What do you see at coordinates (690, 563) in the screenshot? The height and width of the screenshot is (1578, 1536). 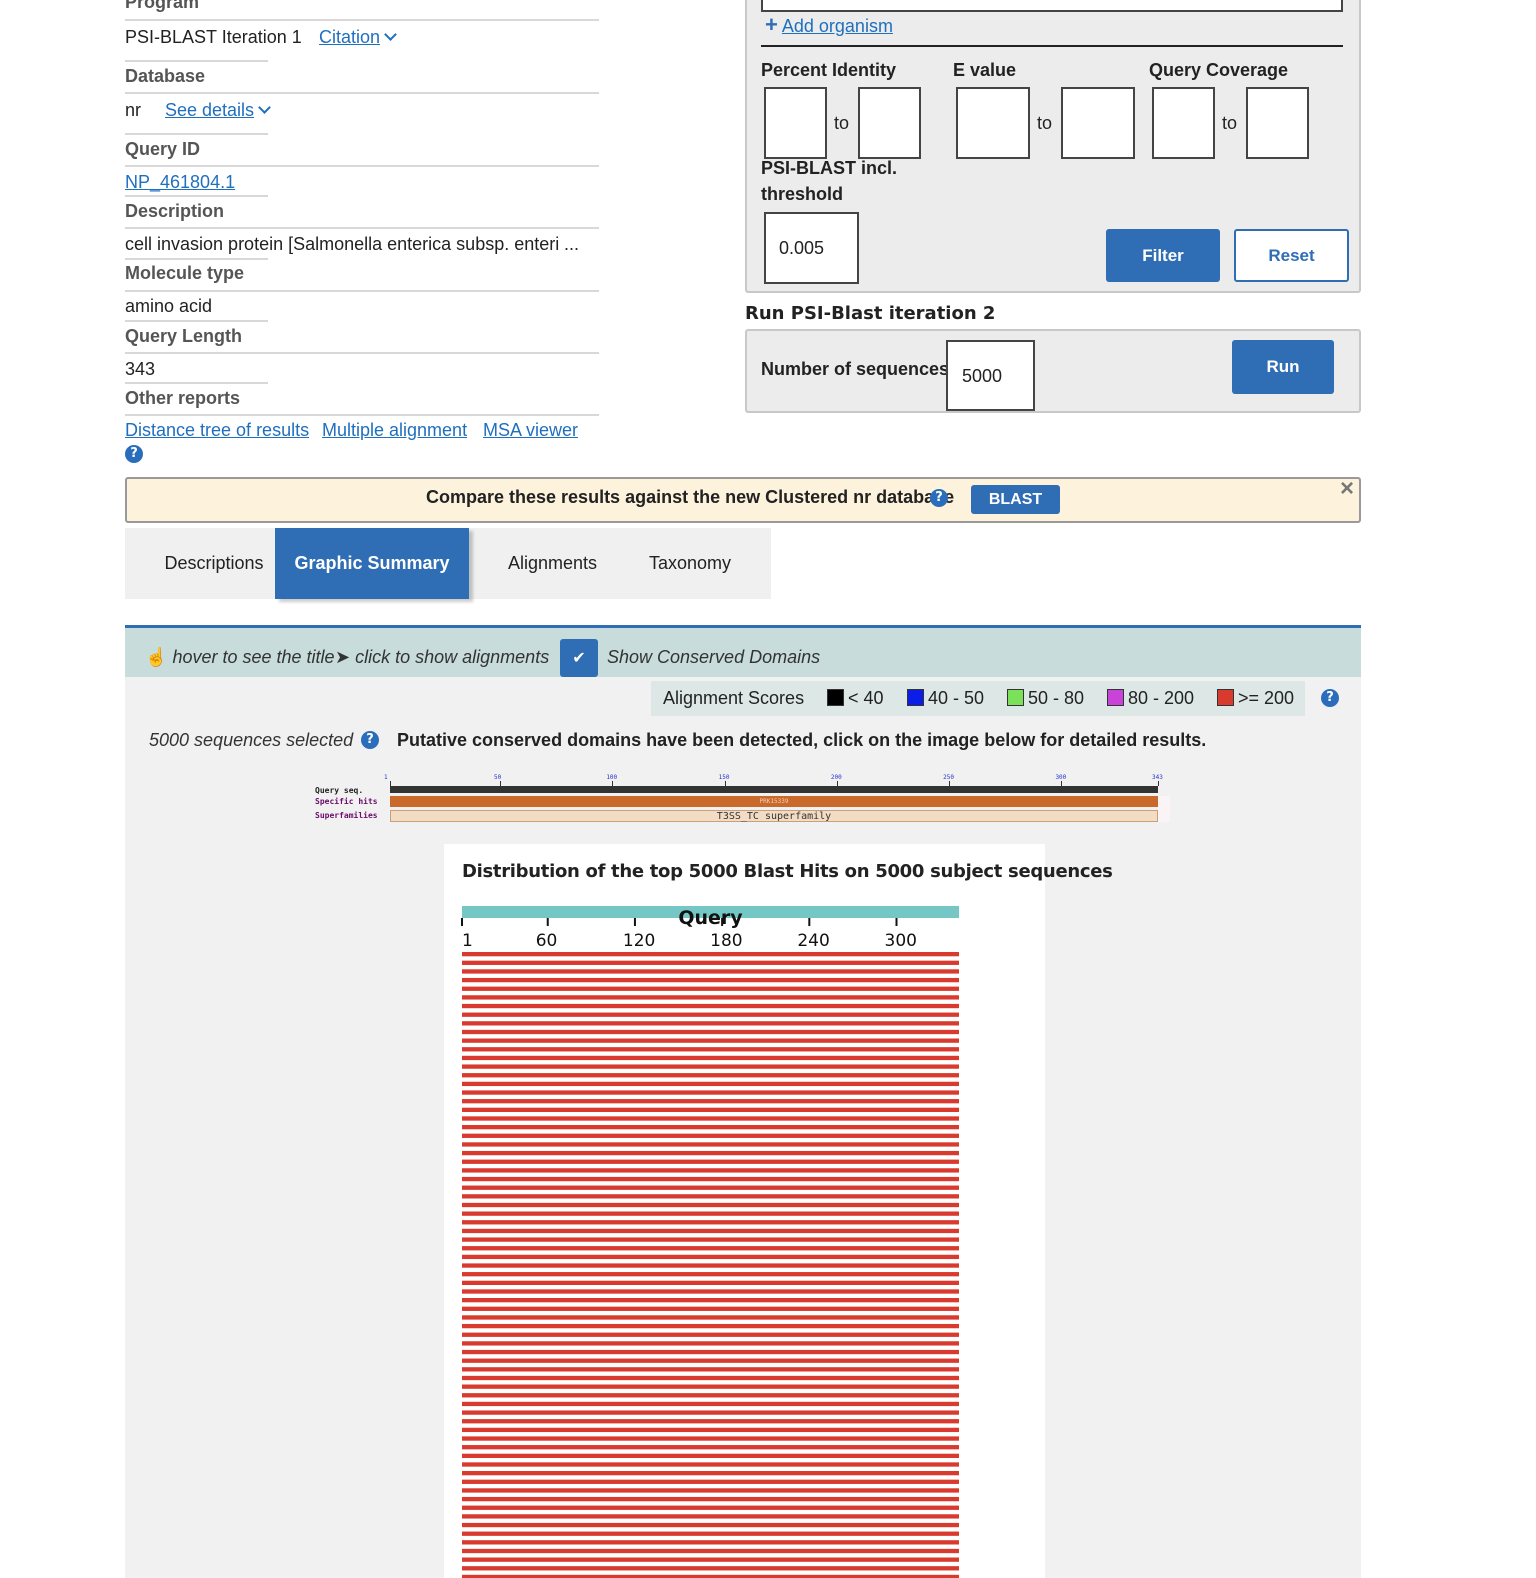 I see `tab-taxonomy: Taxonomy` at bounding box center [690, 563].